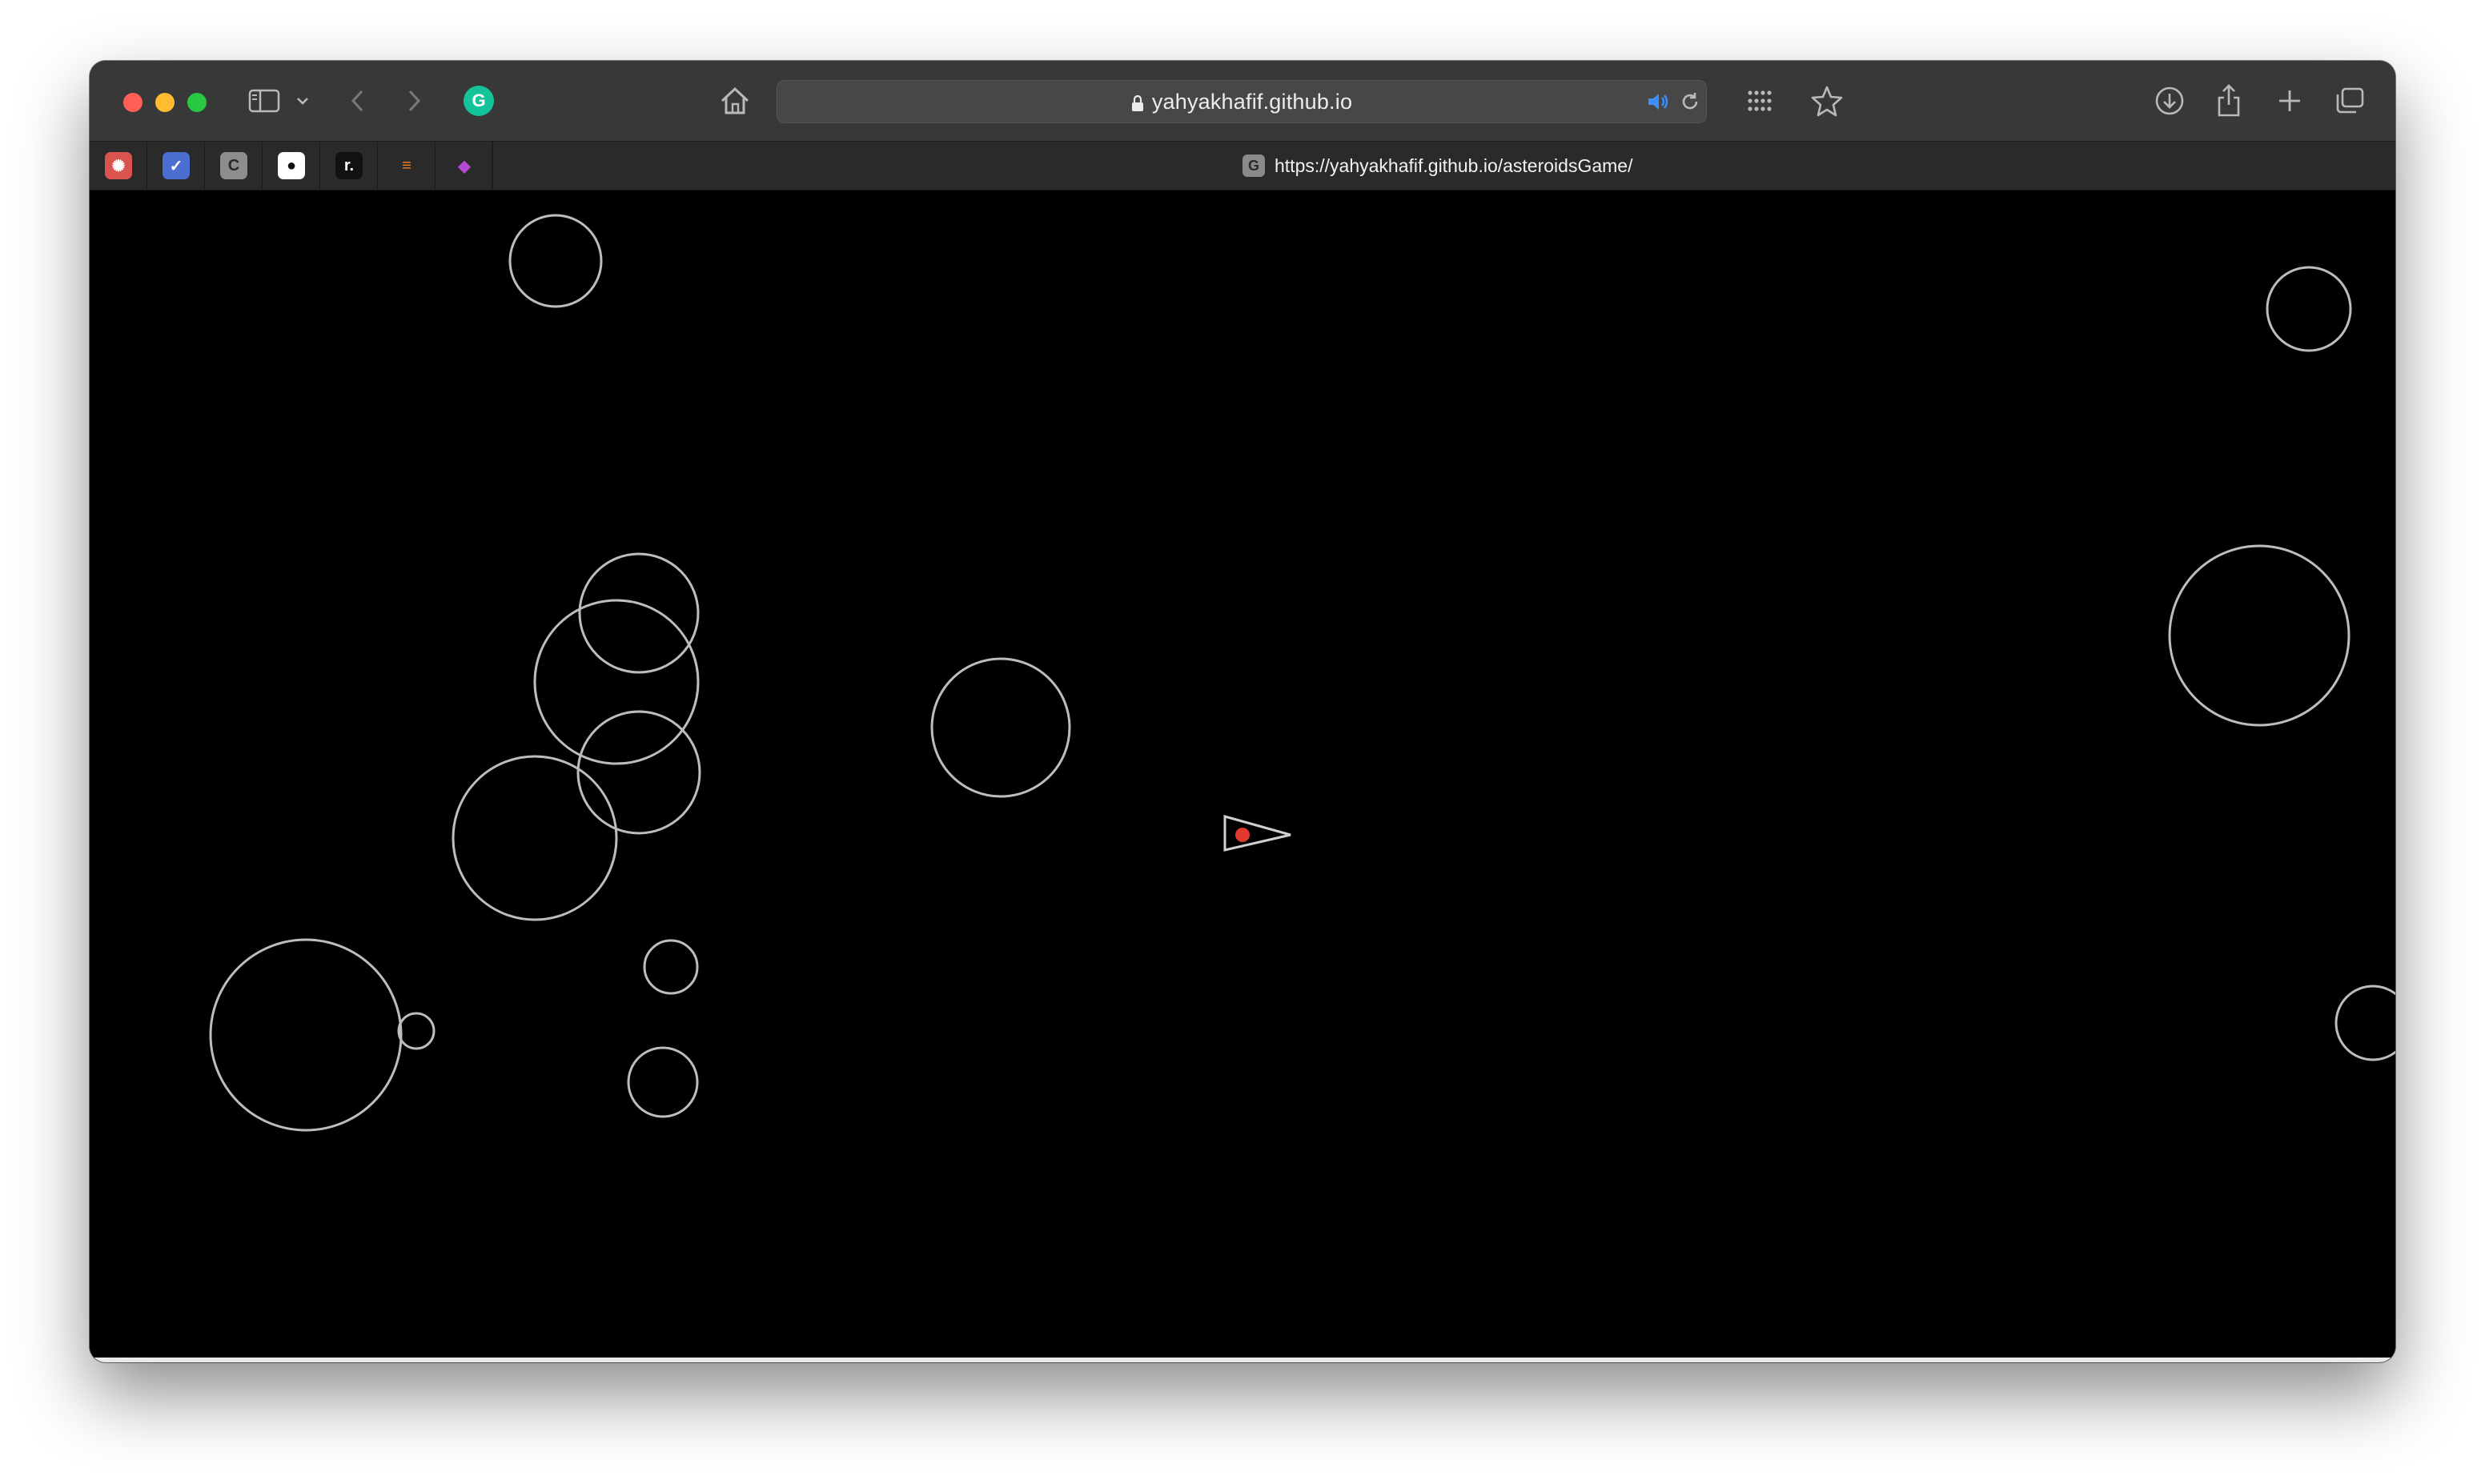 This screenshot has height=1484, width=2485. What do you see at coordinates (133, 102) in the screenshot?
I see `close-window-button` at bounding box center [133, 102].